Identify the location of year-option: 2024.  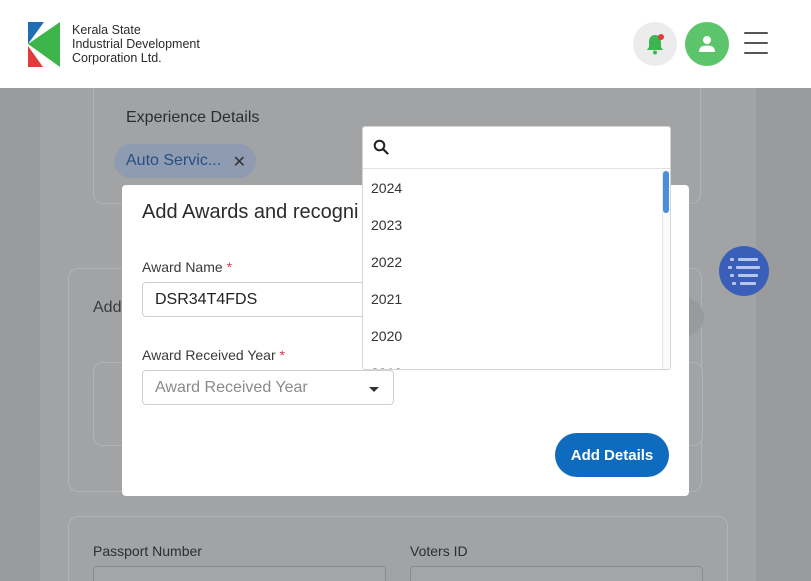
(513, 188).